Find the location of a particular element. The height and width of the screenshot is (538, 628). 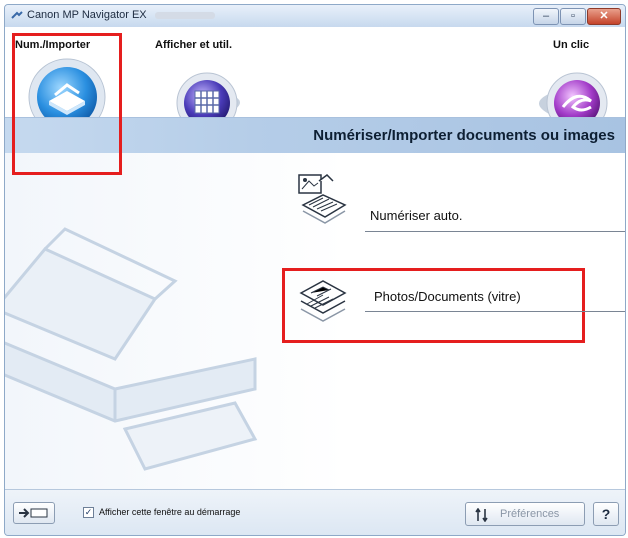

maximize-button: ▫ is located at coordinates (573, 16).